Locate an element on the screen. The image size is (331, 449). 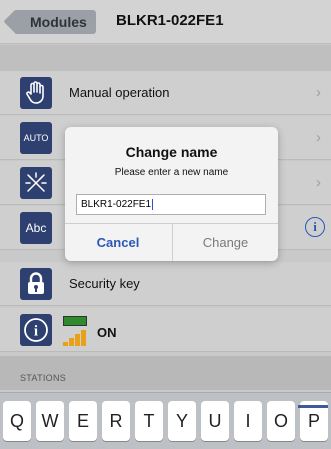
menu-item-manual-operation: Manual operation › is located at coordinates (165, 93).